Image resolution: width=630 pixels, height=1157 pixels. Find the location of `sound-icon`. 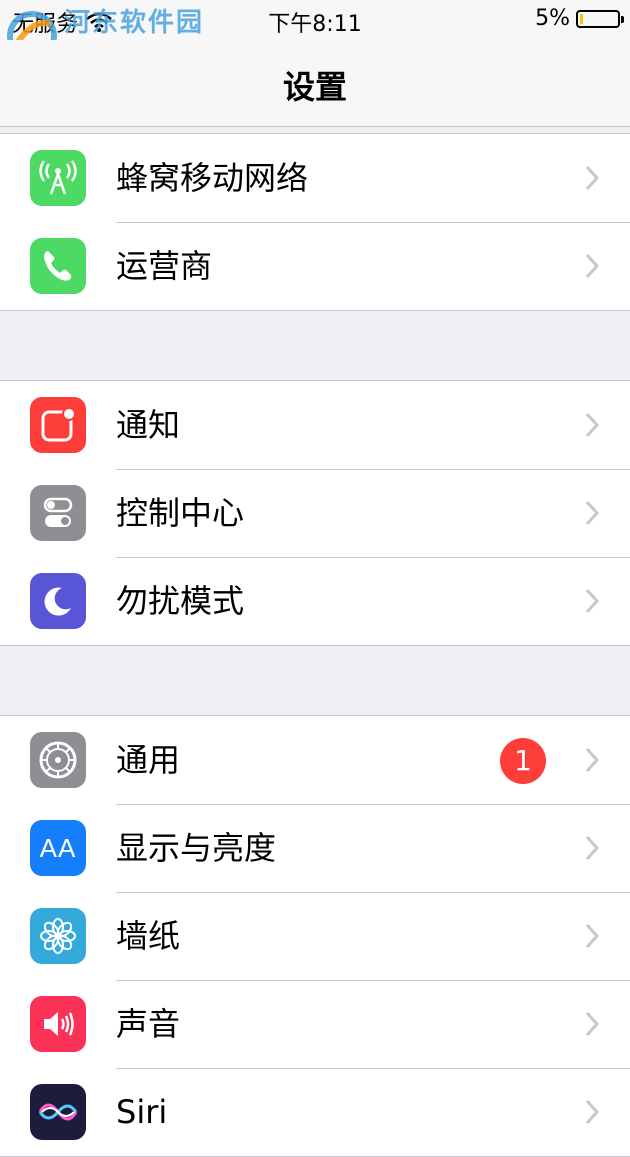

sound-icon is located at coordinates (58, 1024).